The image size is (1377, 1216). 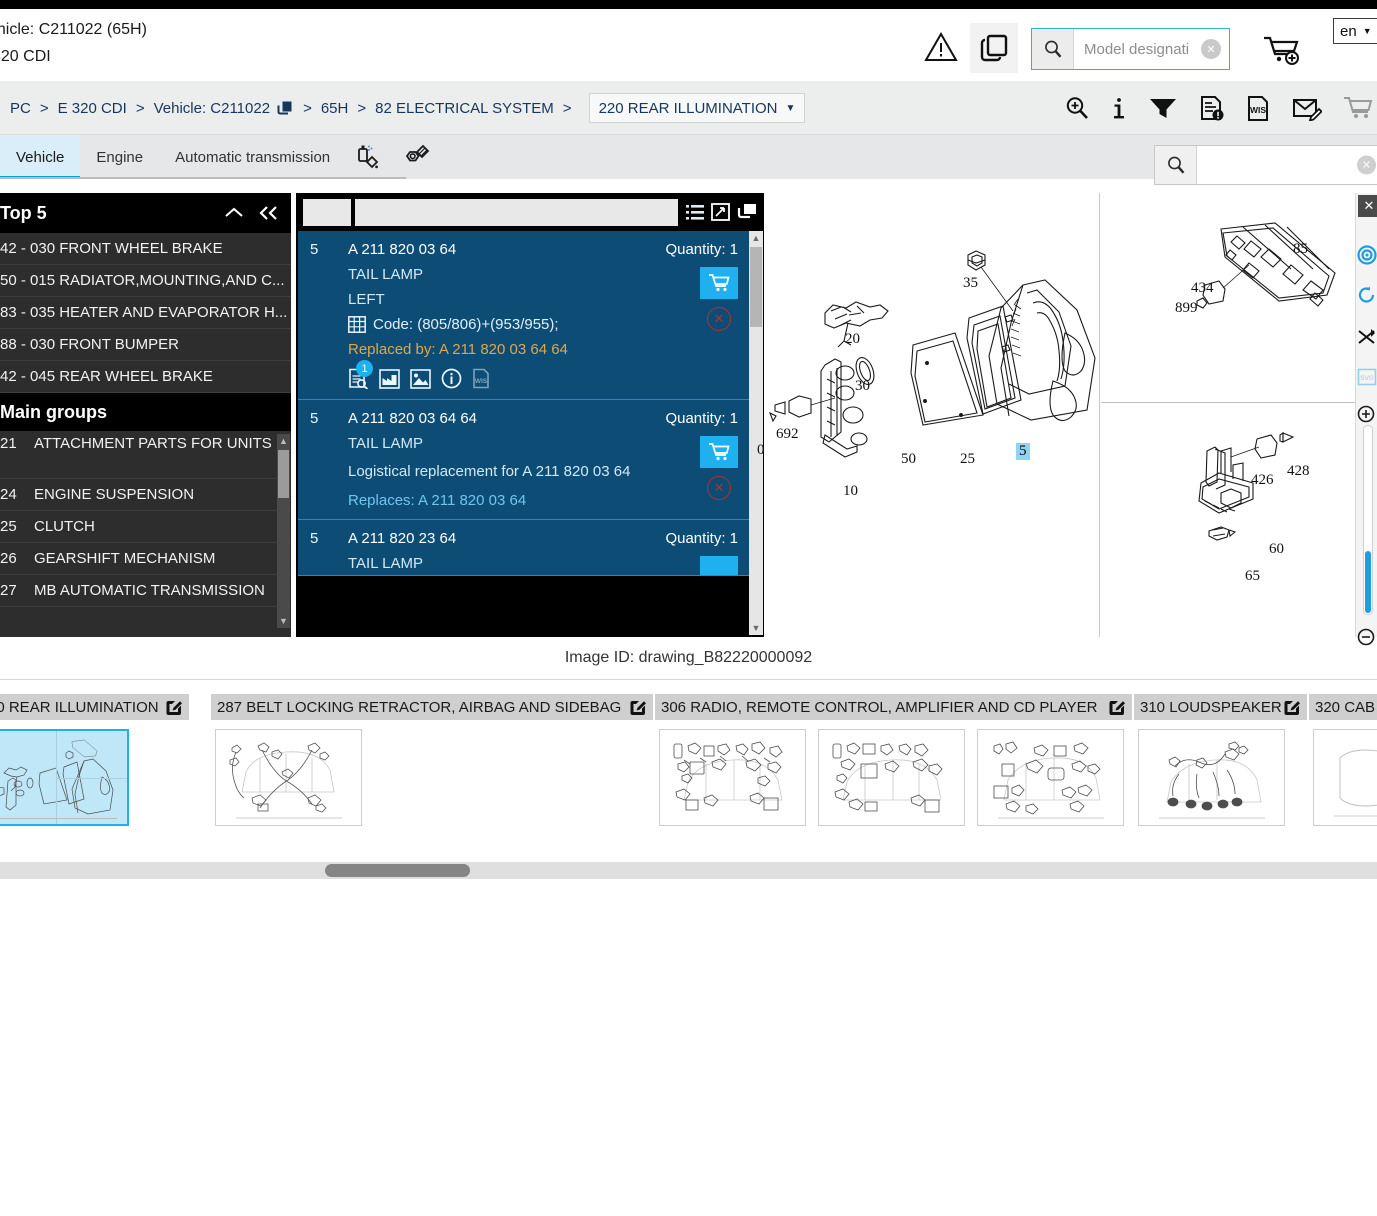 I want to click on breadcrumb-item-pc: PC, so click(x=20, y=108).